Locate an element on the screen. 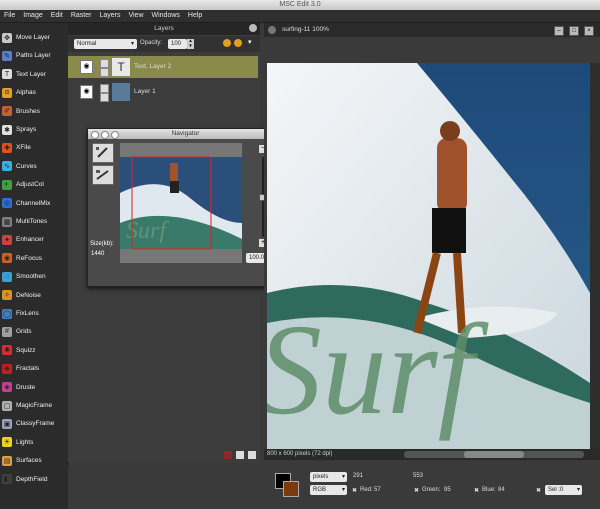  zoom-window-icon is located at coordinates (115, 135).